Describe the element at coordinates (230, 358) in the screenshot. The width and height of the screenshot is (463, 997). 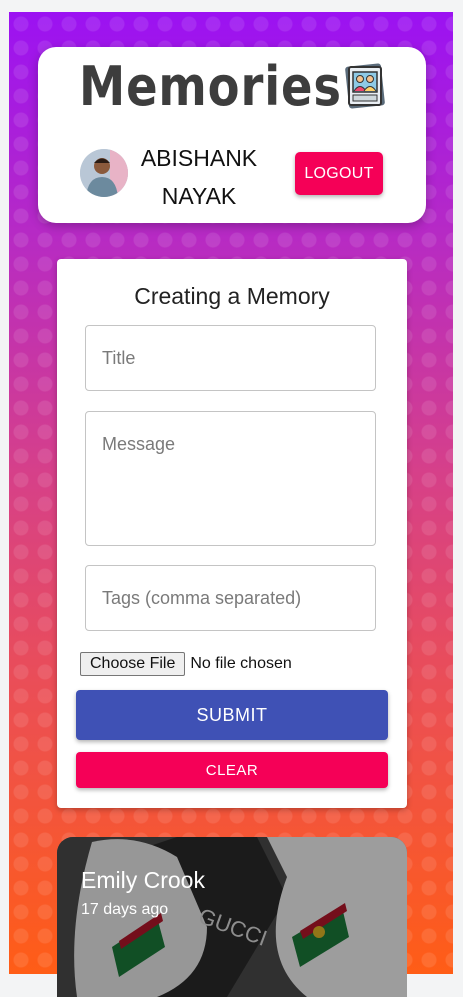
I see `title-input` at that location.